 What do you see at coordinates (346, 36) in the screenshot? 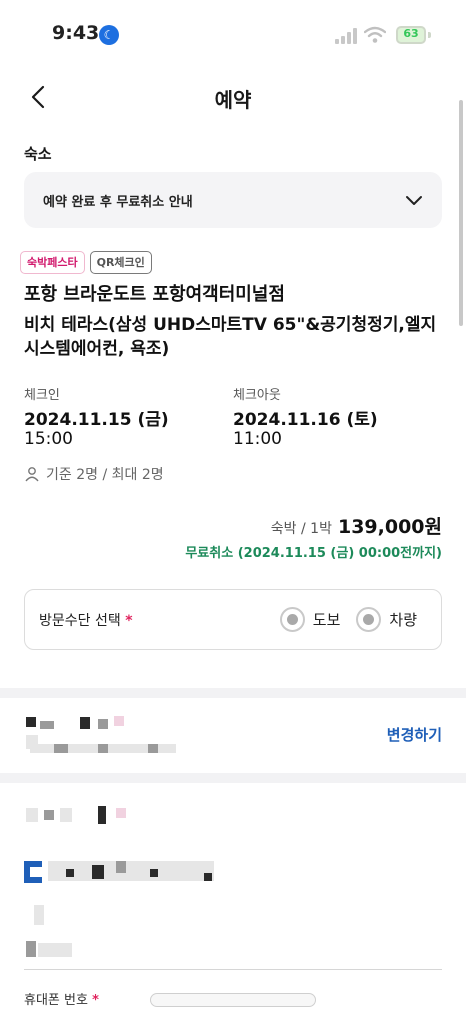
I see `cellular-signal-icon` at bounding box center [346, 36].